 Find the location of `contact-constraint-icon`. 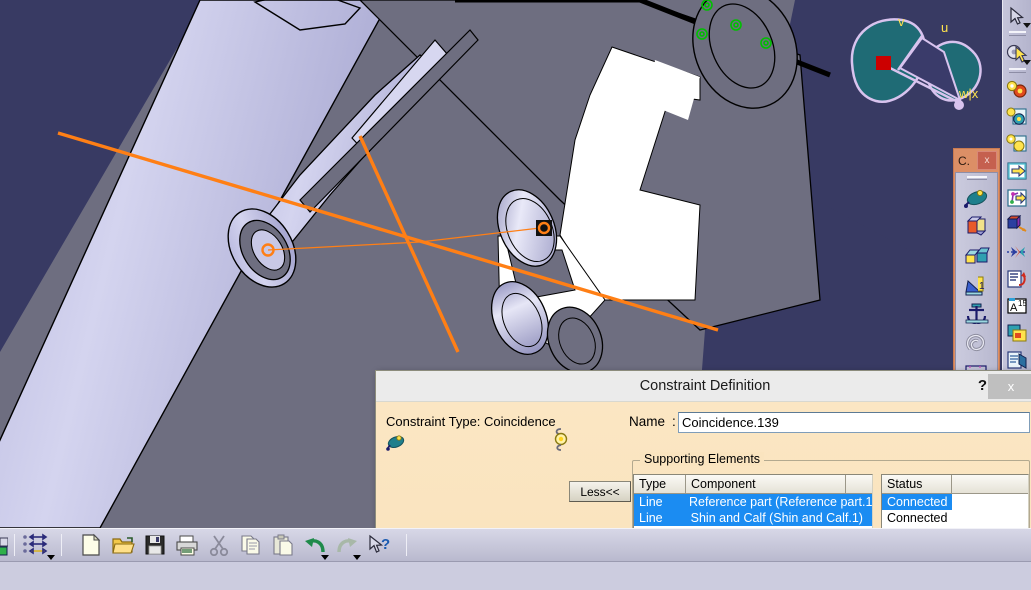

contact-constraint-icon is located at coordinates (977, 226).